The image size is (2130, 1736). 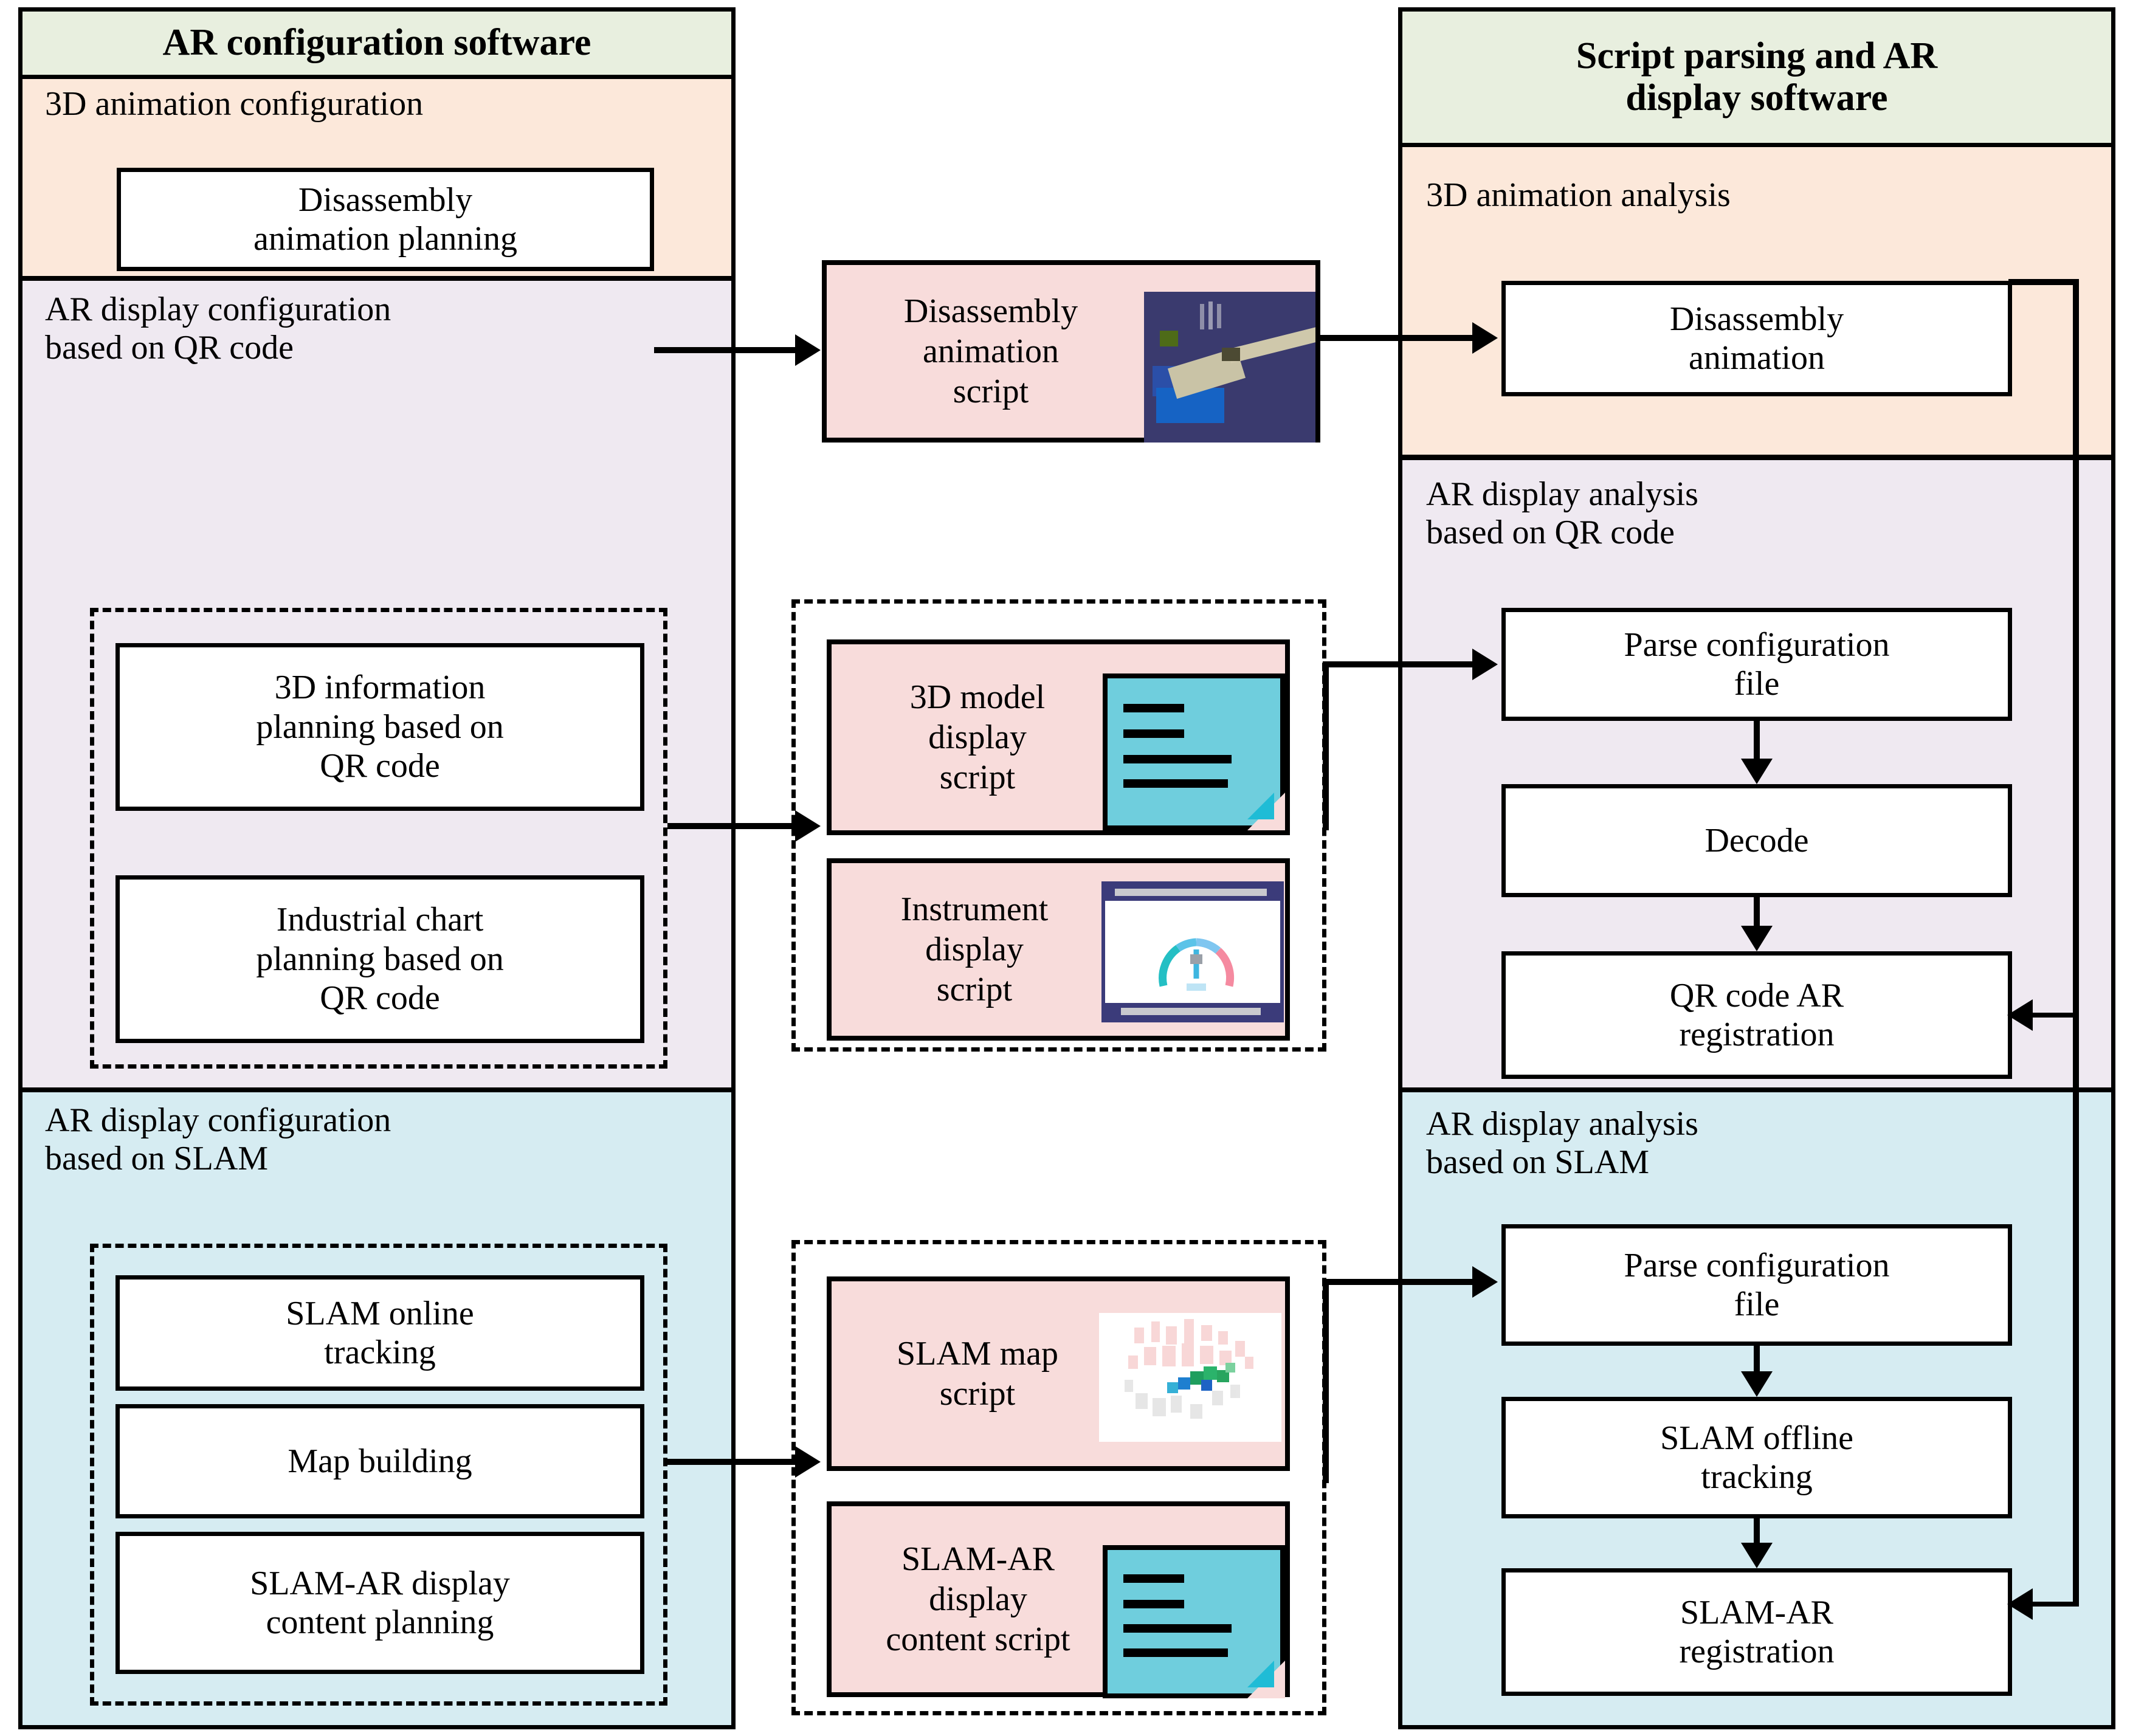 I want to click on node-disassembly-animation: Disassembly animation, so click(x=1757, y=338).